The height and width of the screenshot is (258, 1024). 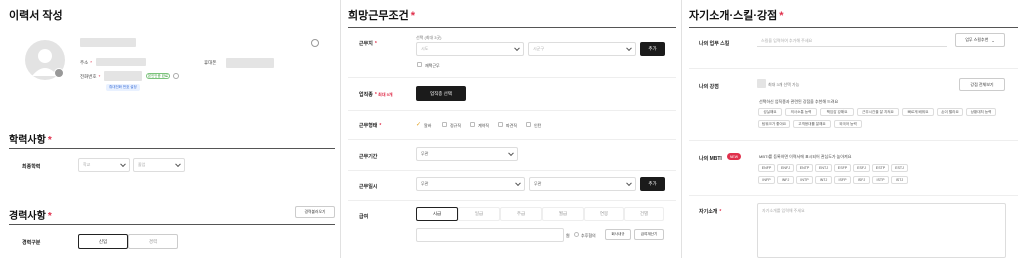 I want to click on camera-icon, so click(x=59, y=73).